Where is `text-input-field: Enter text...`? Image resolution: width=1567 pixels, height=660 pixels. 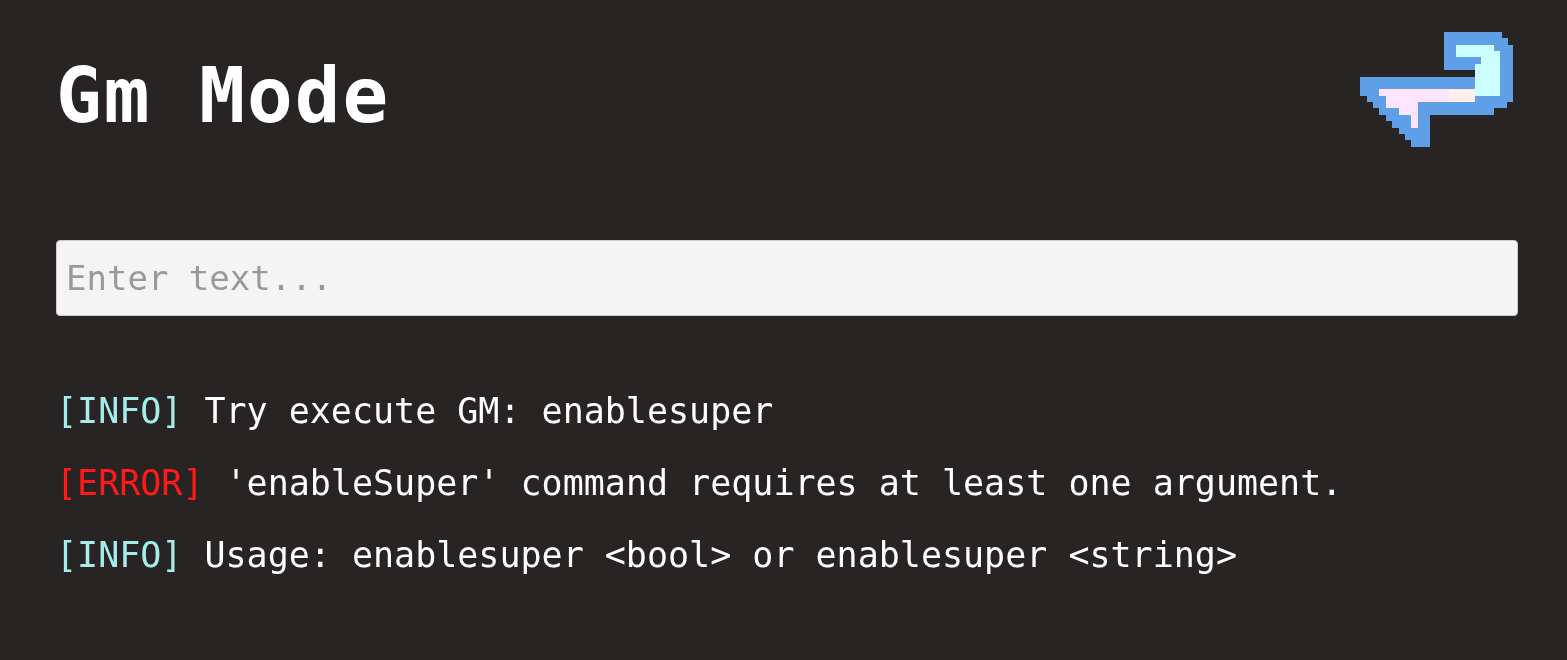
text-input-field: Enter text... is located at coordinates (787, 278).